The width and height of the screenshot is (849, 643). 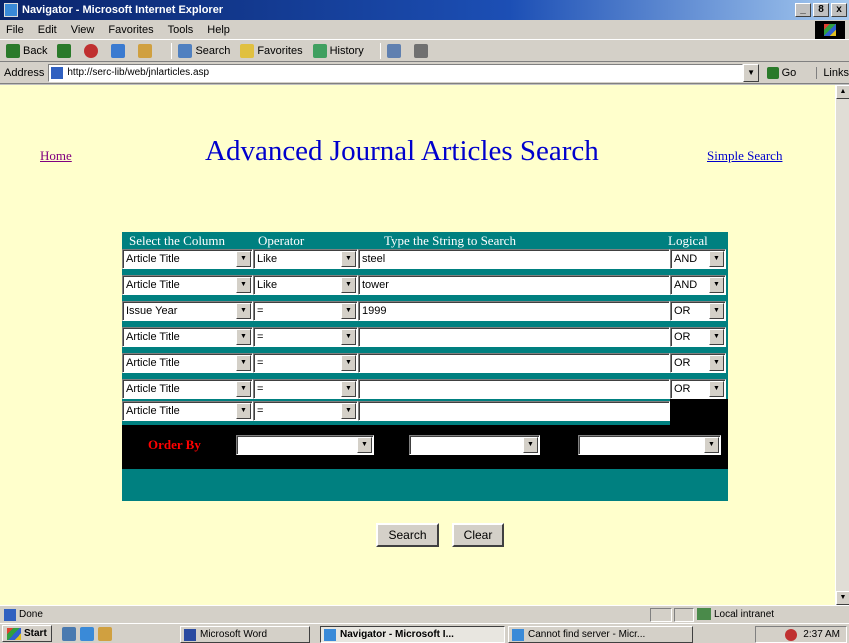 What do you see at coordinates (803, 10) in the screenshot?
I see `minimize-button: _` at bounding box center [803, 10].